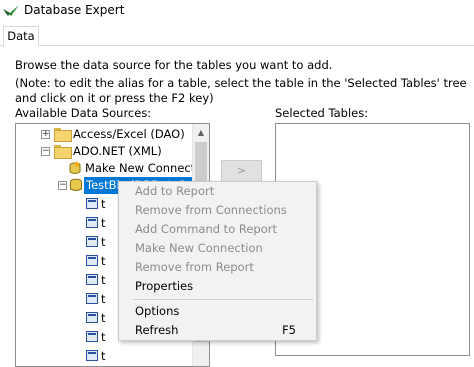 This screenshot has height=367, width=474. What do you see at coordinates (199, 248) in the screenshot?
I see `menu-item-label: Make New Connection` at bounding box center [199, 248].